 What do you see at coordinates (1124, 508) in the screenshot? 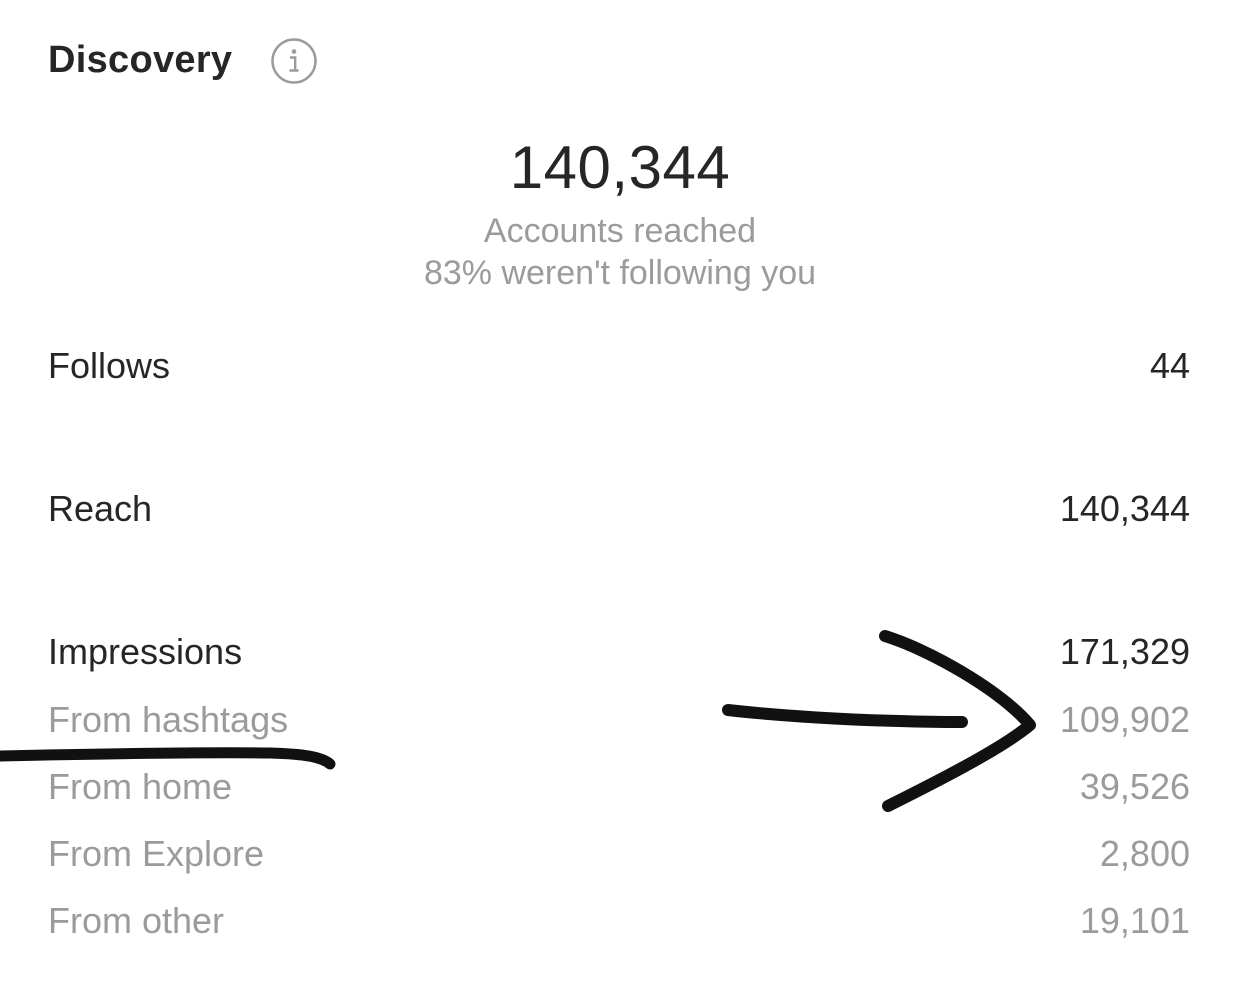
I see `metric-value: 140,344` at bounding box center [1124, 508].